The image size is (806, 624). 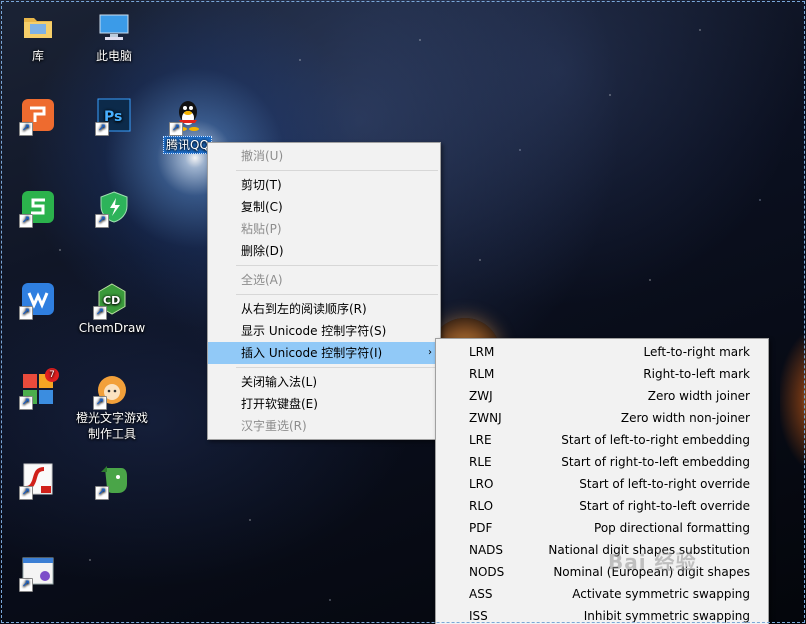 I want to click on desktop-icon-window-app: ↗, so click(x=38, y=573).